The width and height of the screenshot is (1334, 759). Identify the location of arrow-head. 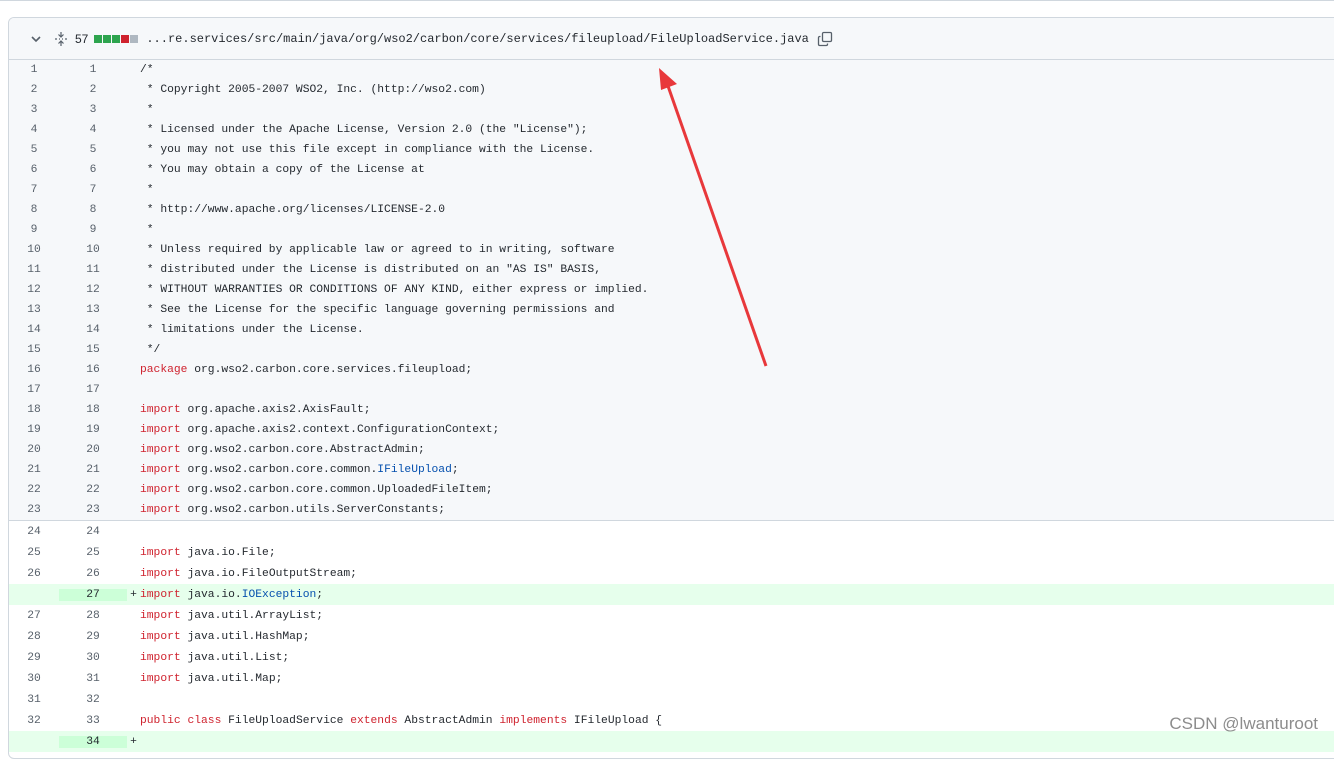
(668, 79).